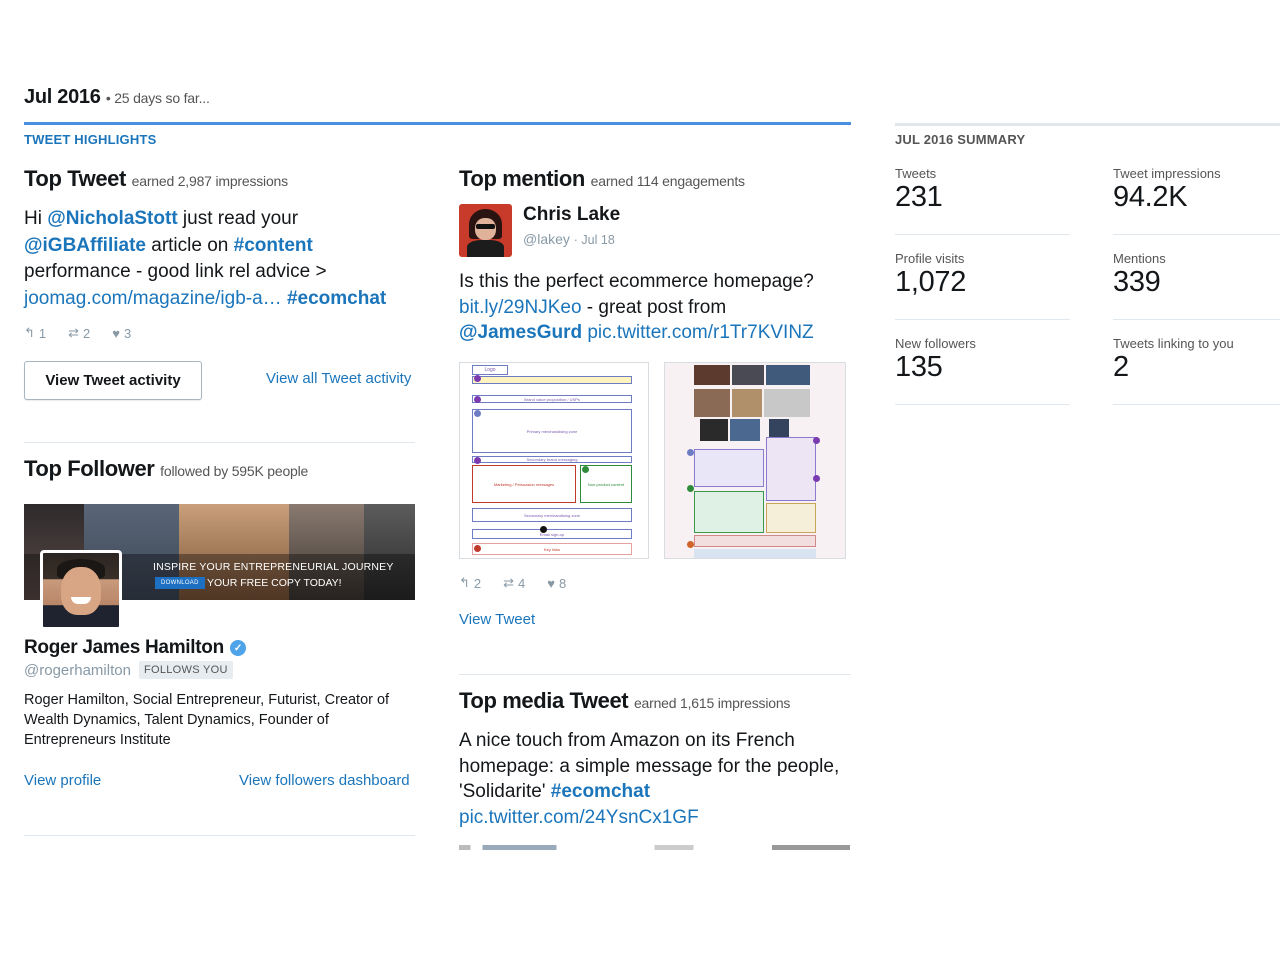 The height and width of the screenshot is (960, 1280). I want to click on retweet-action: ⇄ 2, so click(79, 333).